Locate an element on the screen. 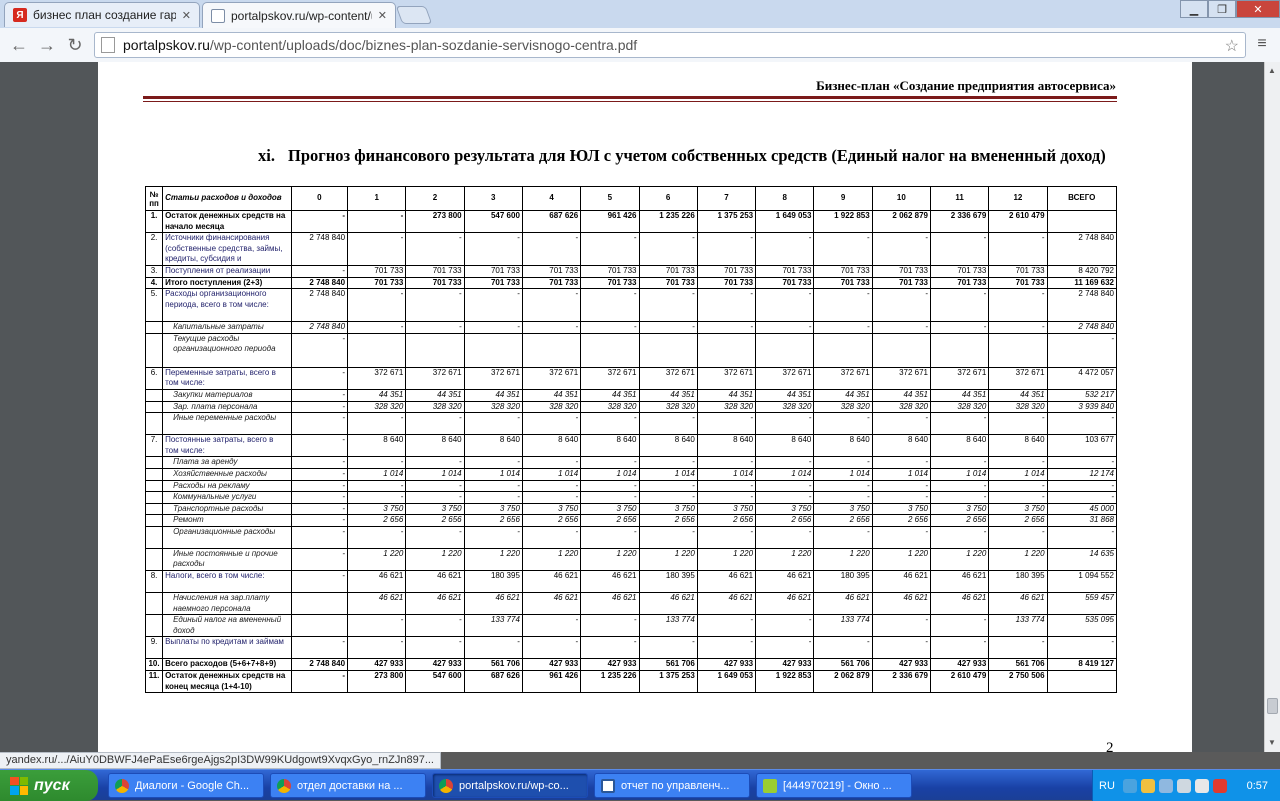 This screenshot has height=801, width=1280. value-cell: 1 922 853 is located at coordinates (785, 682).